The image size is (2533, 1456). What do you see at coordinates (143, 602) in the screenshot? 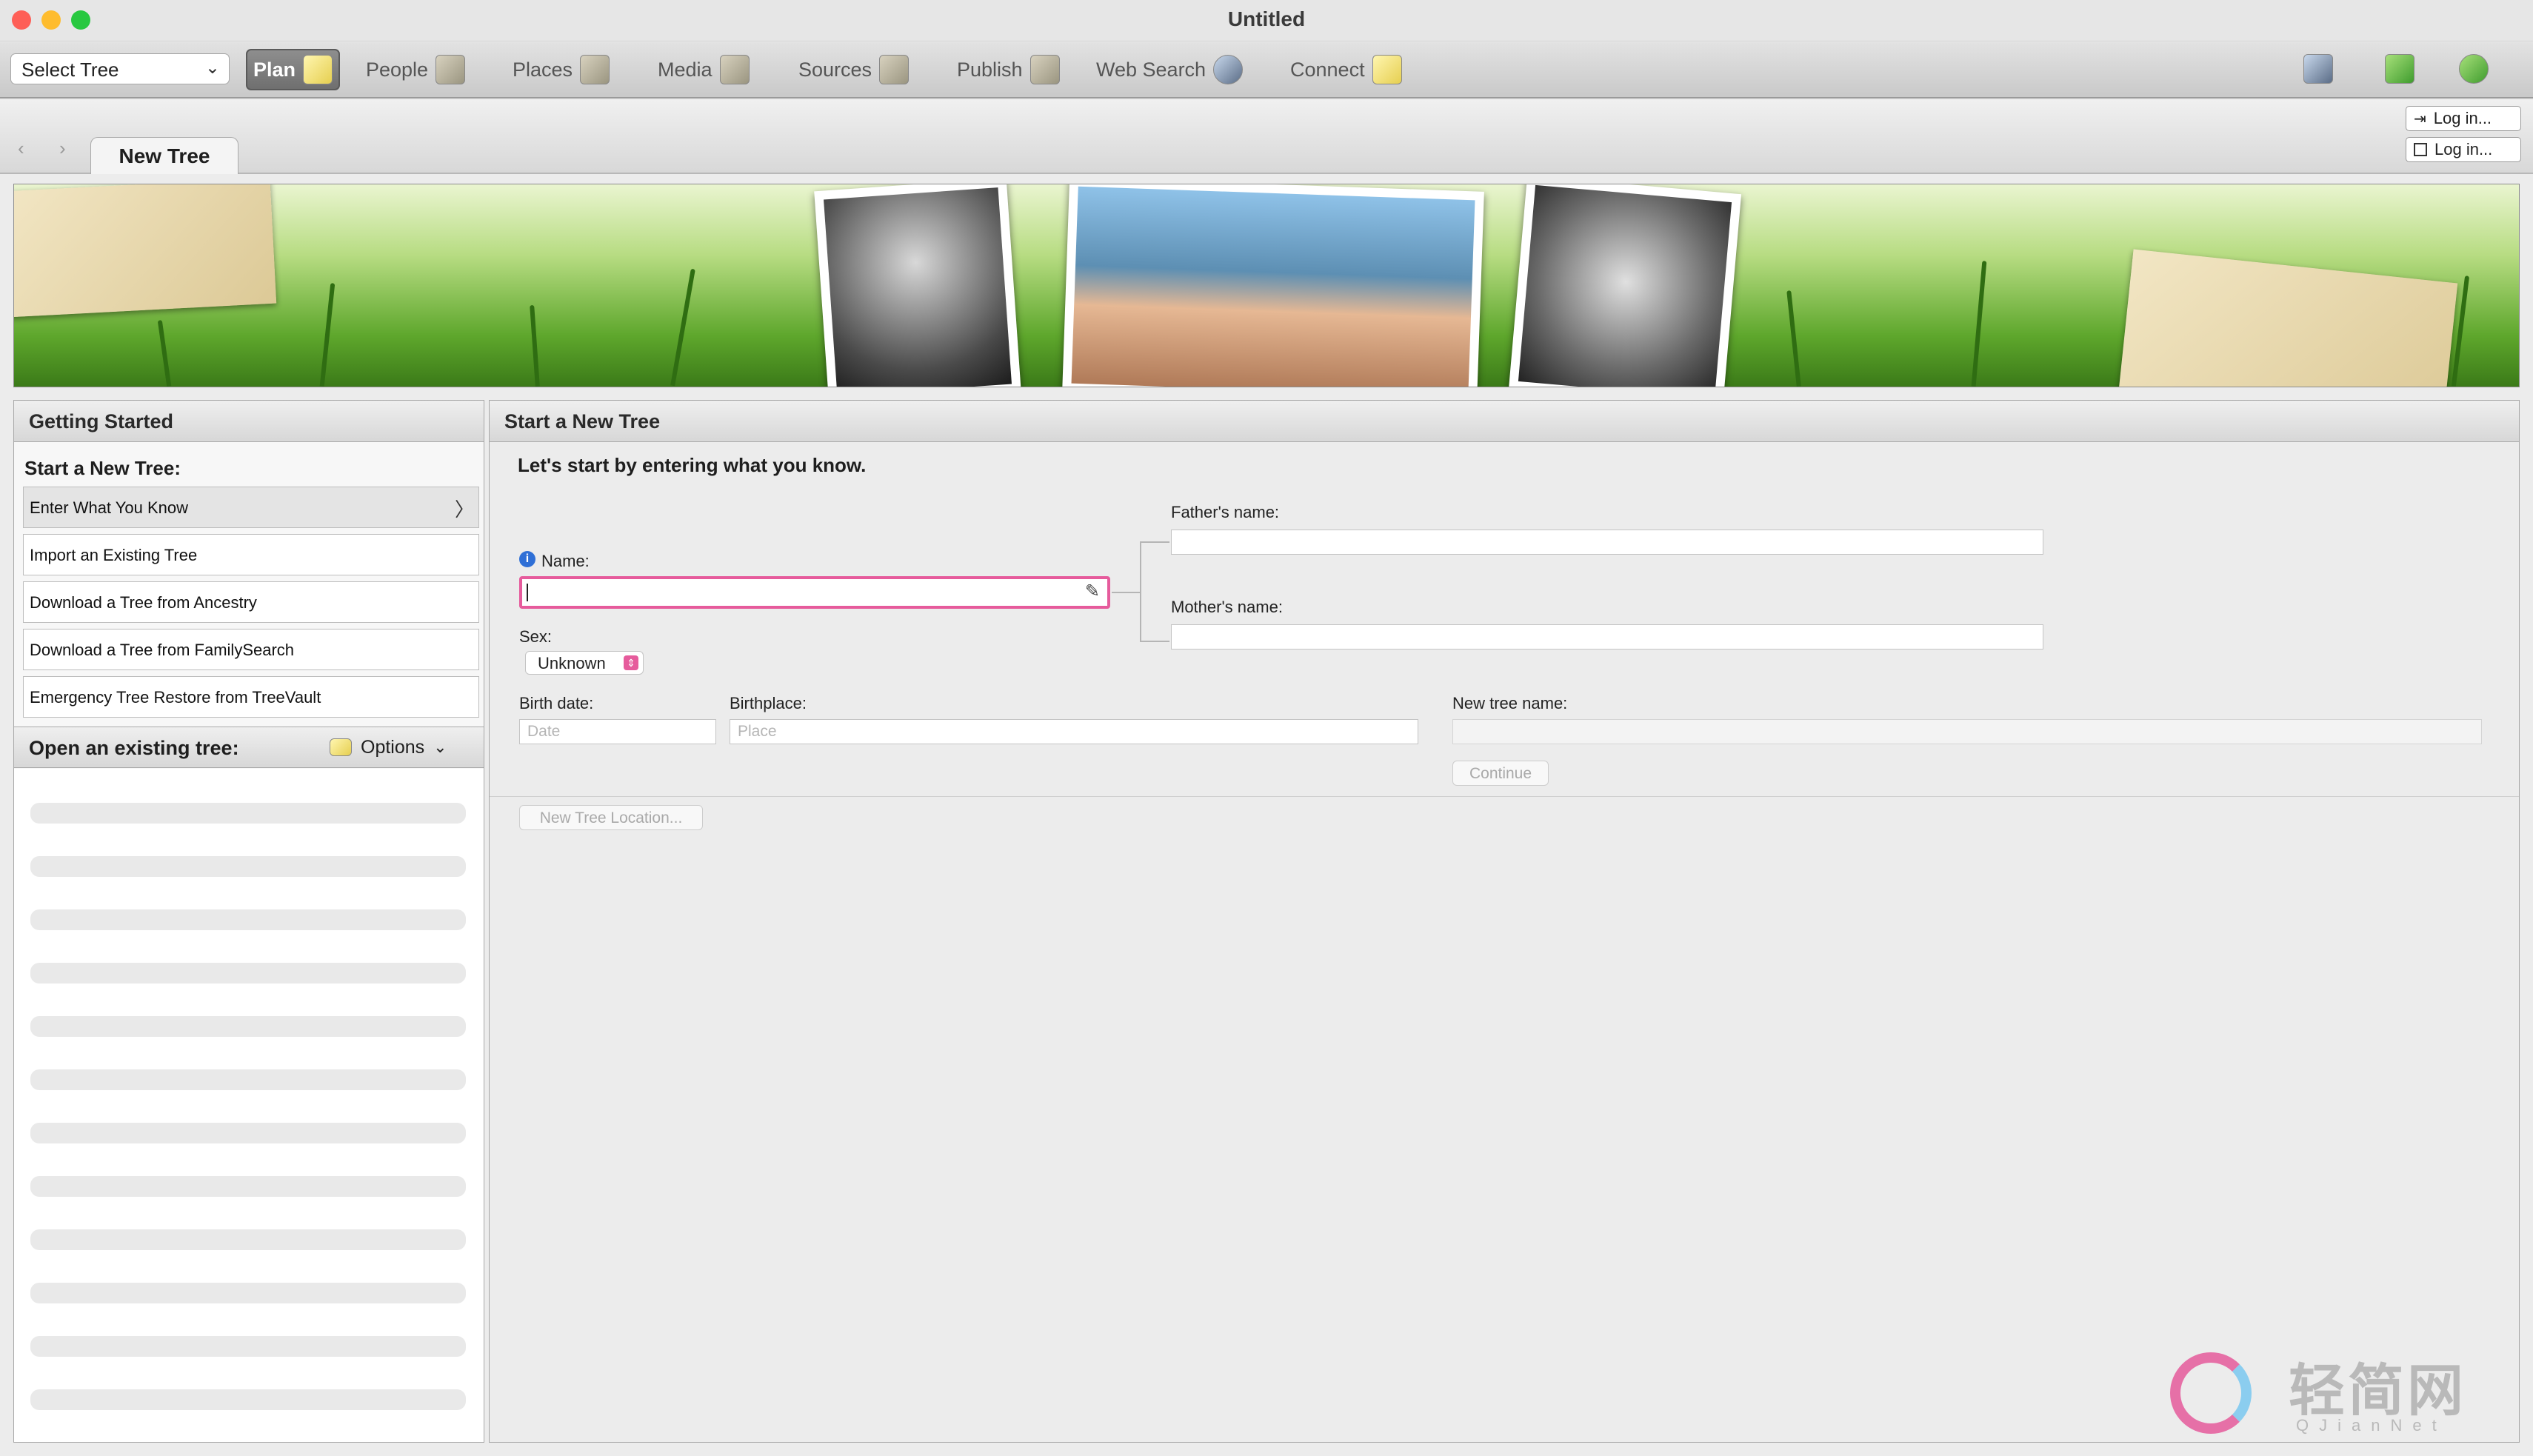
I see `option-label: Download a Tree from Ancestry` at bounding box center [143, 602].